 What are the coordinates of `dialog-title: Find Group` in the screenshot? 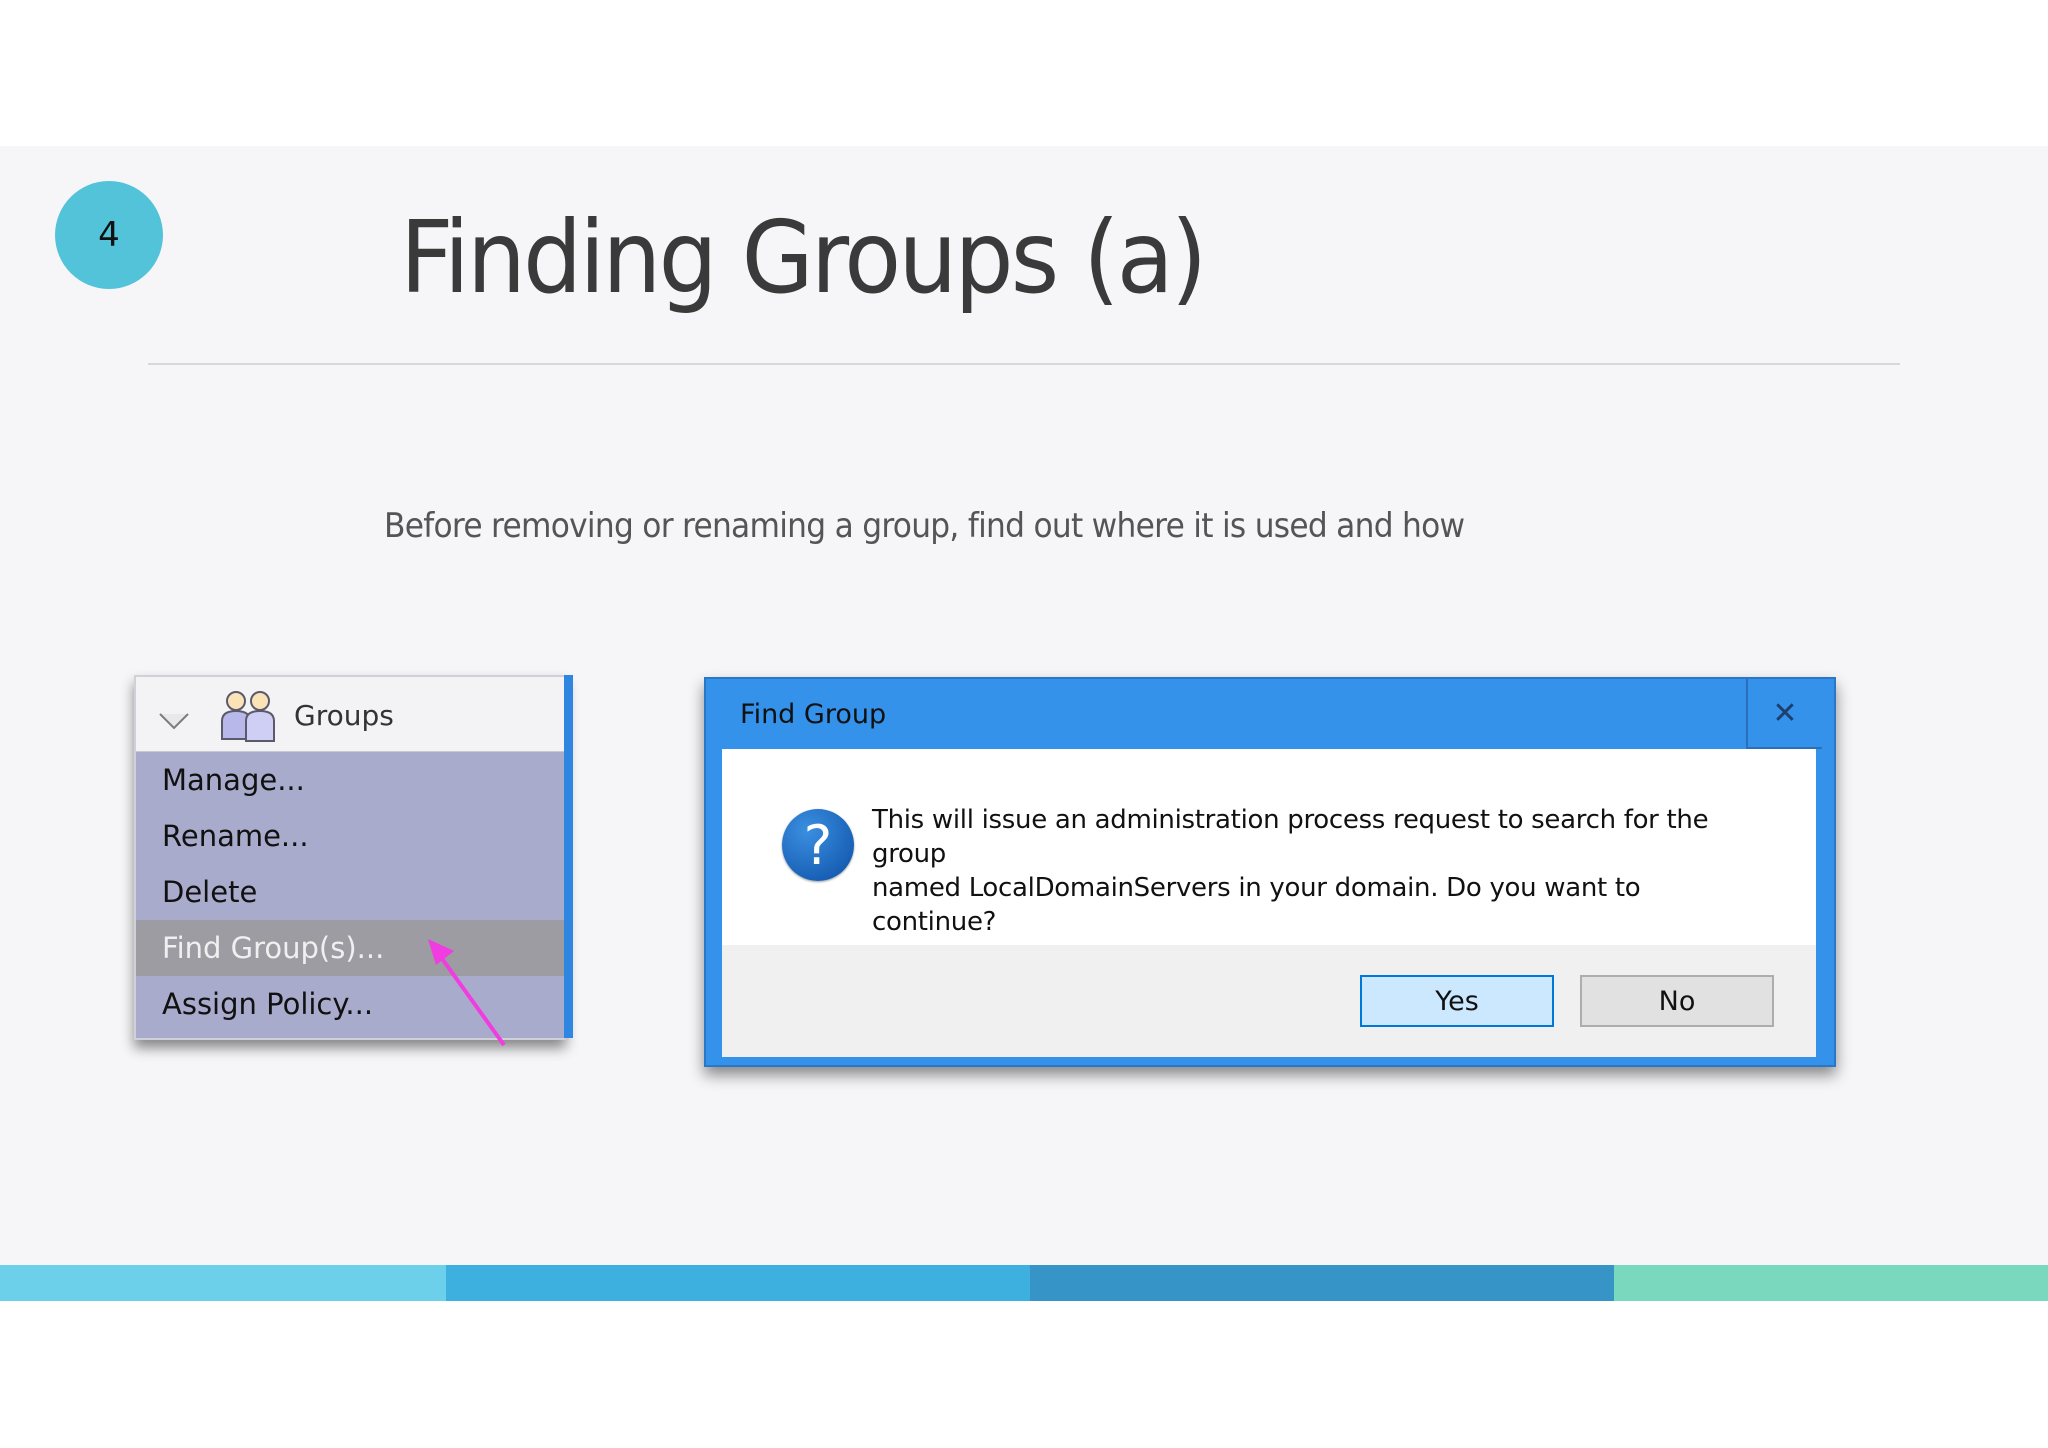 It's located at (813, 714).